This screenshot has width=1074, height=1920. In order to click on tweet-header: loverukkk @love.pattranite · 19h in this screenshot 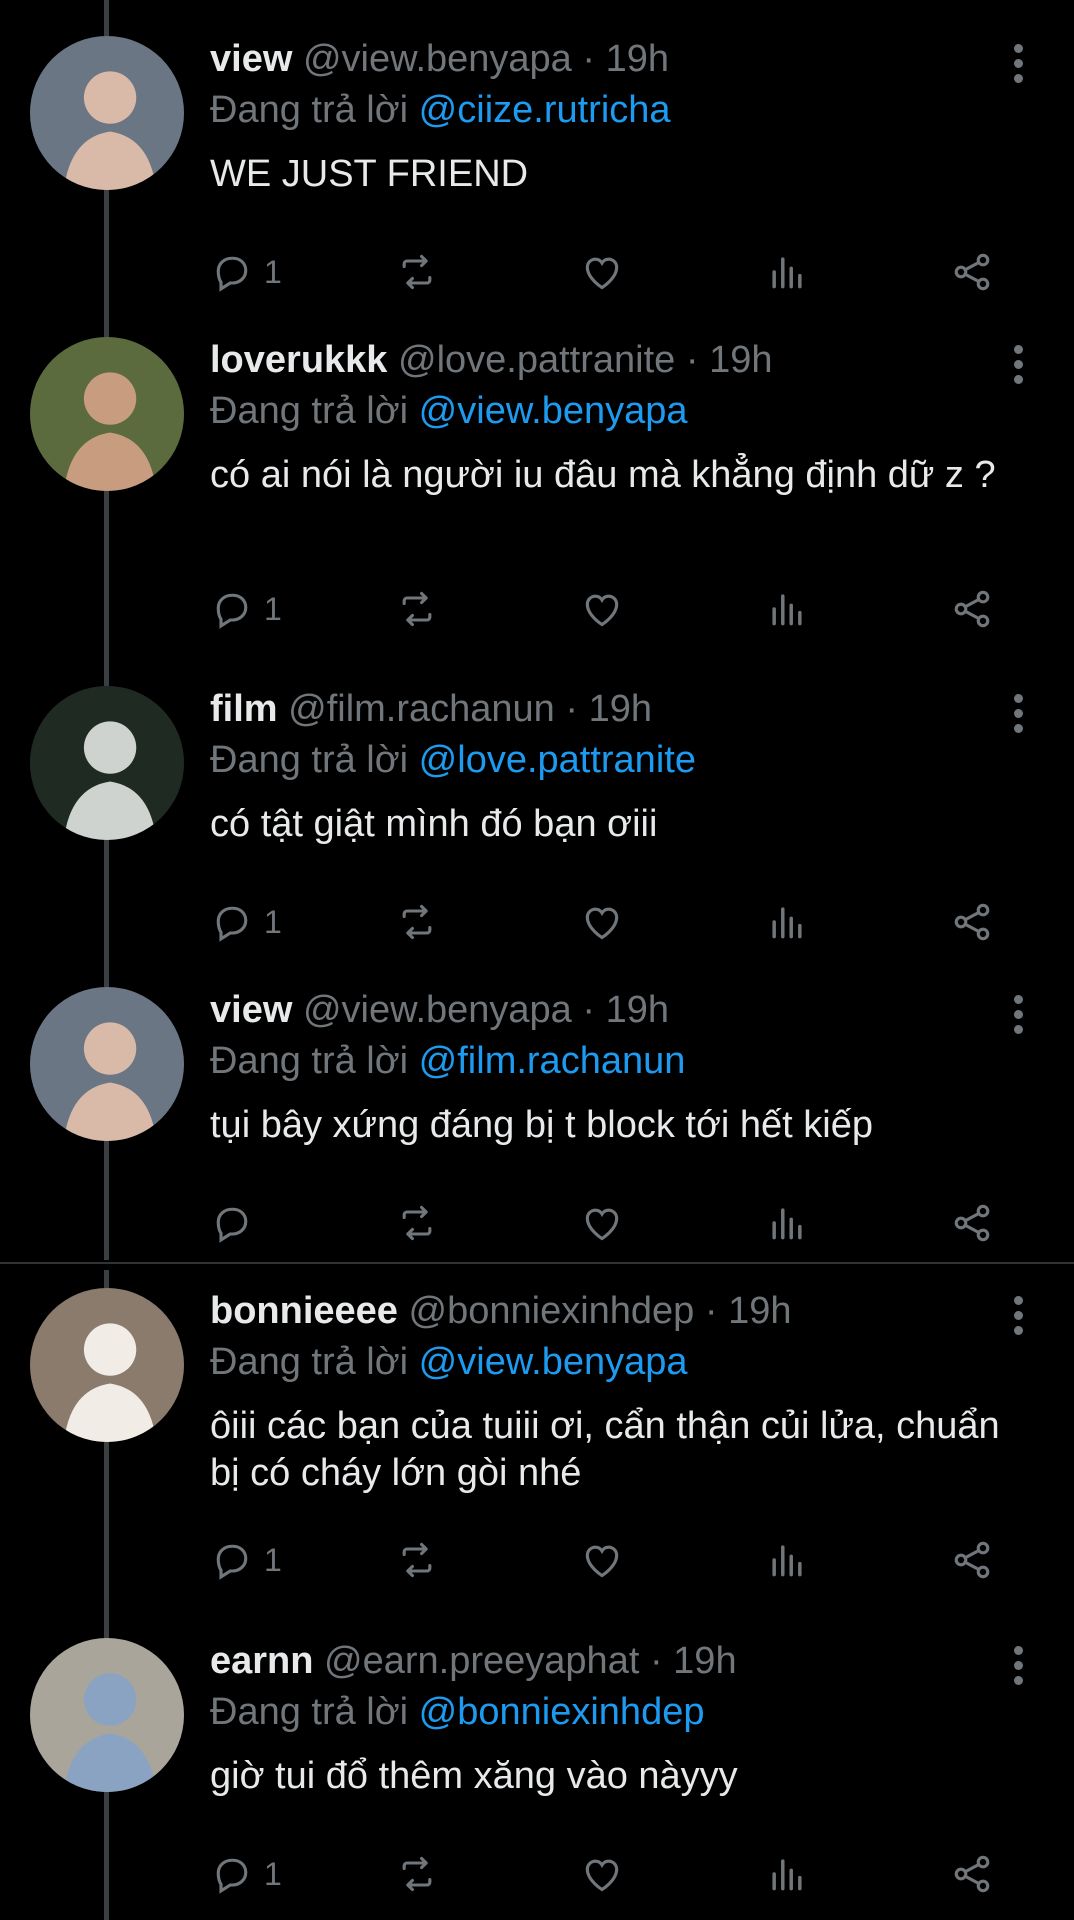, I will do `click(622, 360)`.